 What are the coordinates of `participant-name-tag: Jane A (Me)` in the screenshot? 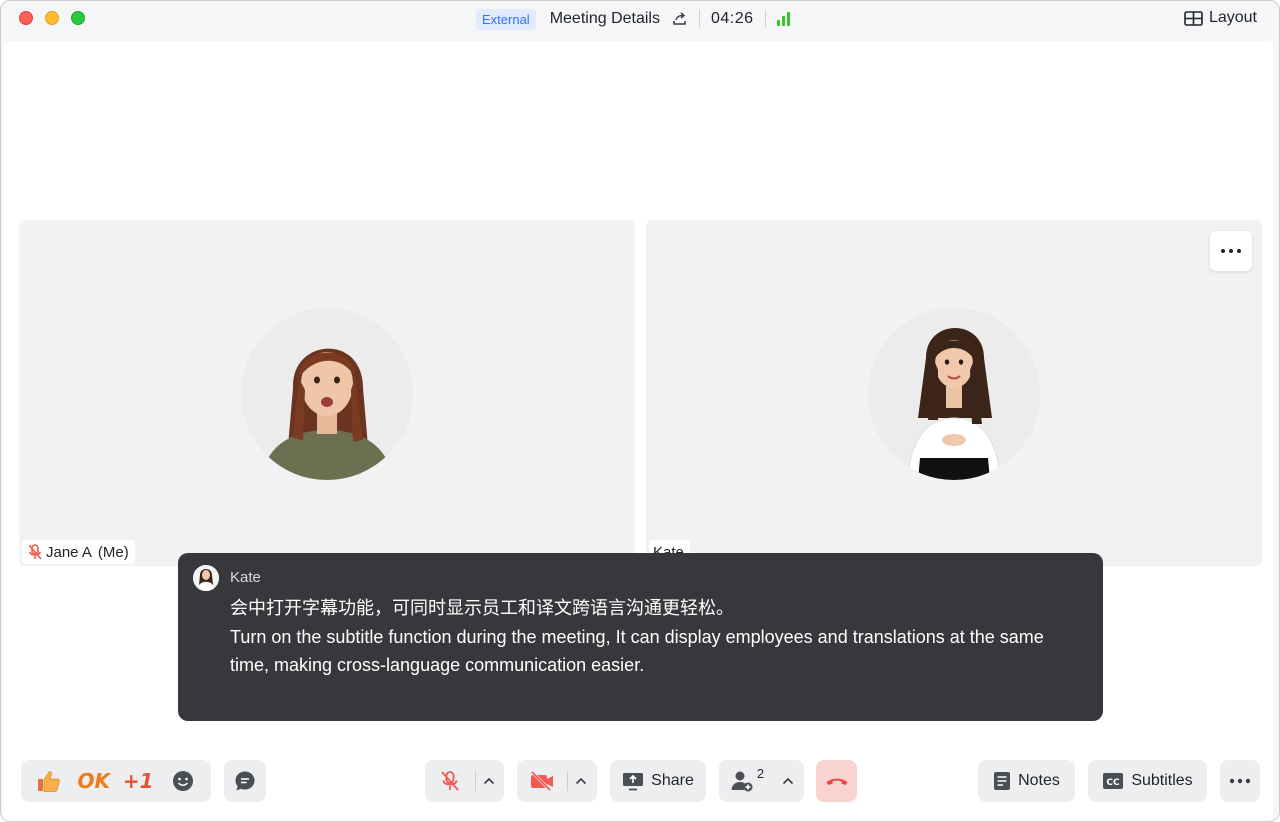 It's located at (78, 552).